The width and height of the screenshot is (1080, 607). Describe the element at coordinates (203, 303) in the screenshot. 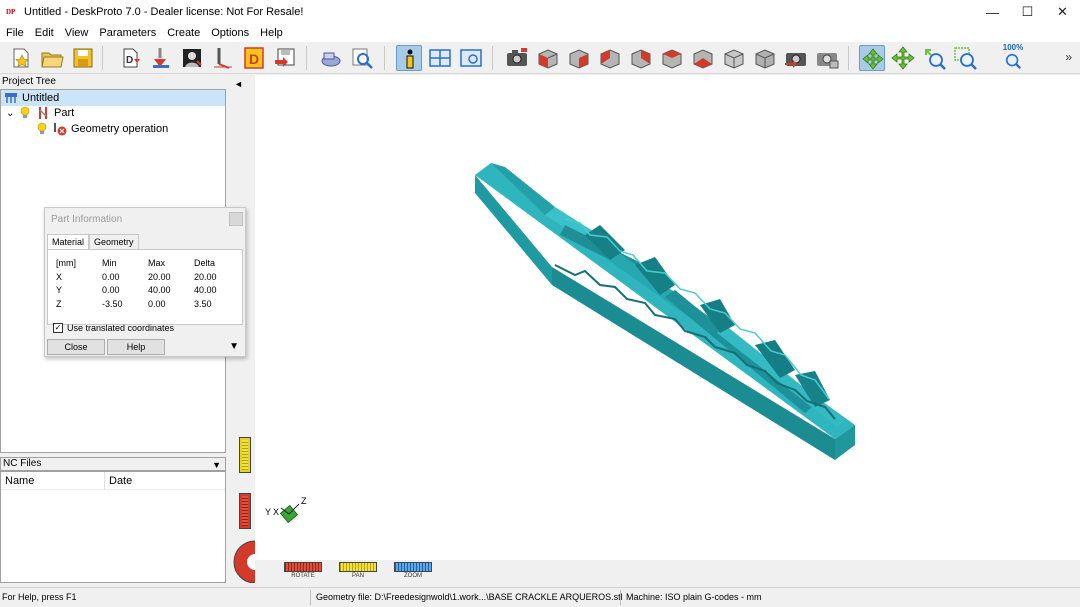

I see `row-delta: 3.50` at that location.